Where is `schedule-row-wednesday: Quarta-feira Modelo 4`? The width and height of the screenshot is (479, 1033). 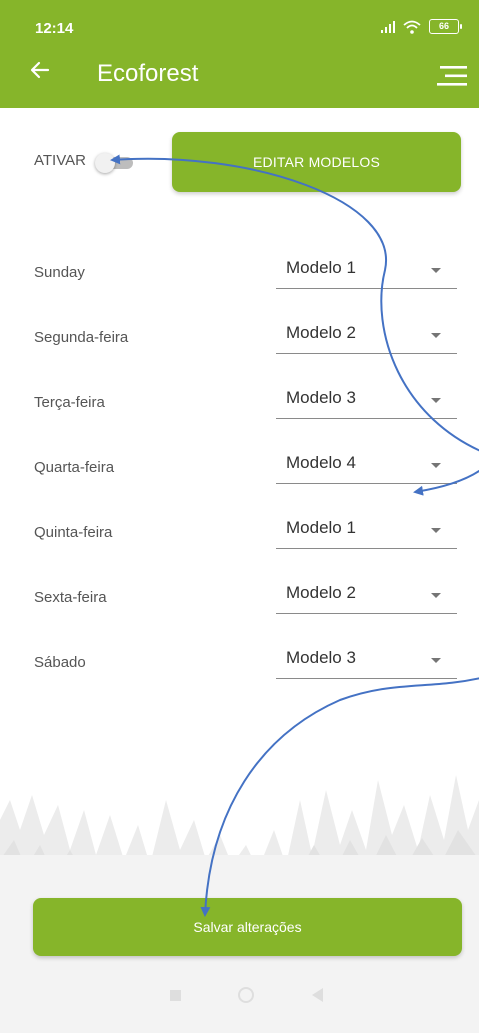 schedule-row-wednesday: Quarta-feira Modelo 4 is located at coordinates (239, 469).